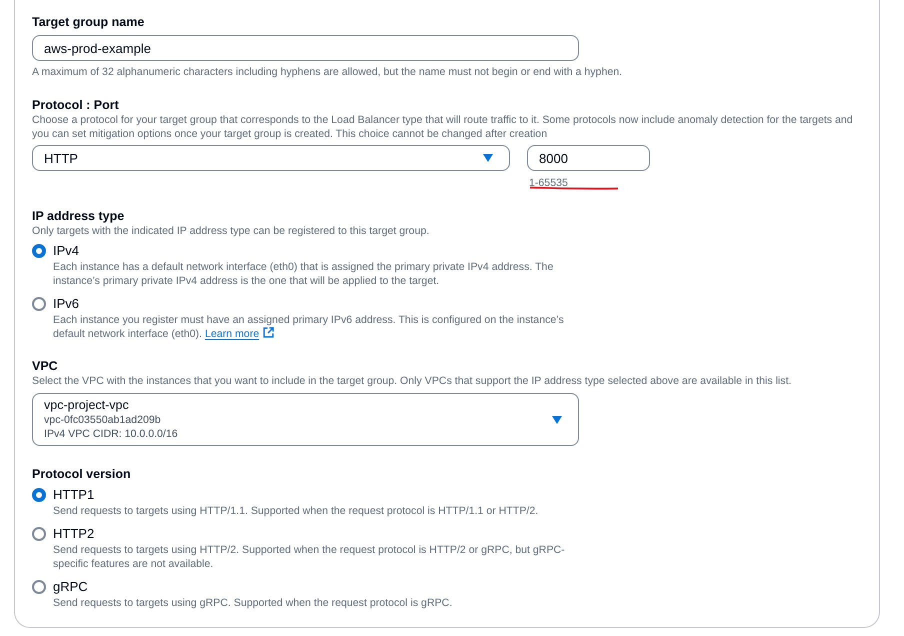  Describe the element at coordinates (328, 72) in the screenshot. I see `field-hint: A maximum of 32 alphanumeric characters including hyphens are allowed, but the name must not begin or end with a hyphen.` at that location.